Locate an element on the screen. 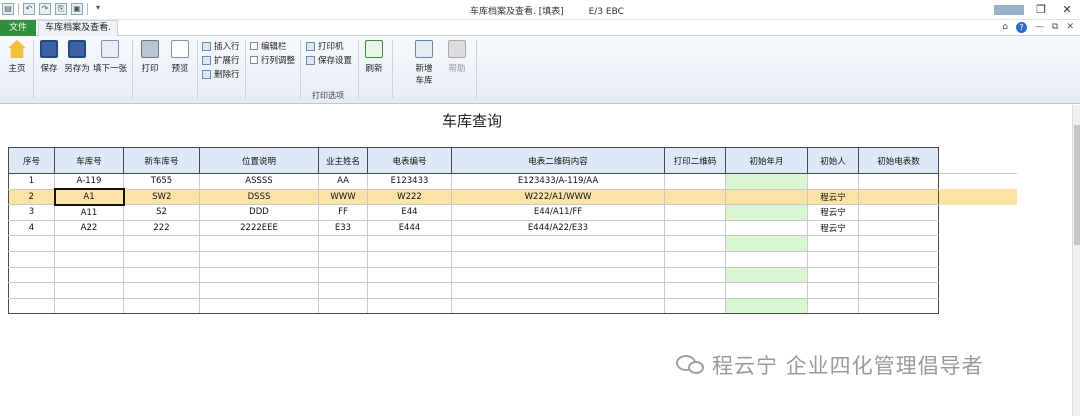  cell: DSSS is located at coordinates (259, 197).